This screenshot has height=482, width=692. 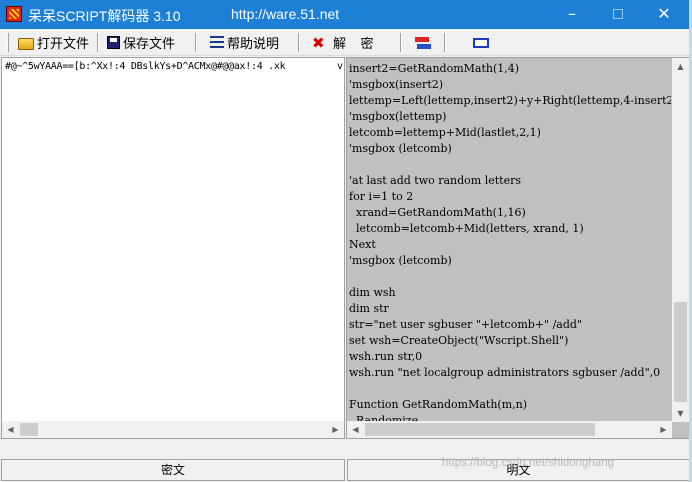 What do you see at coordinates (465, 324) in the screenshot?
I see `code-line: str="net user sgbuser "+letcomb+" /add"` at bounding box center [465, 324].